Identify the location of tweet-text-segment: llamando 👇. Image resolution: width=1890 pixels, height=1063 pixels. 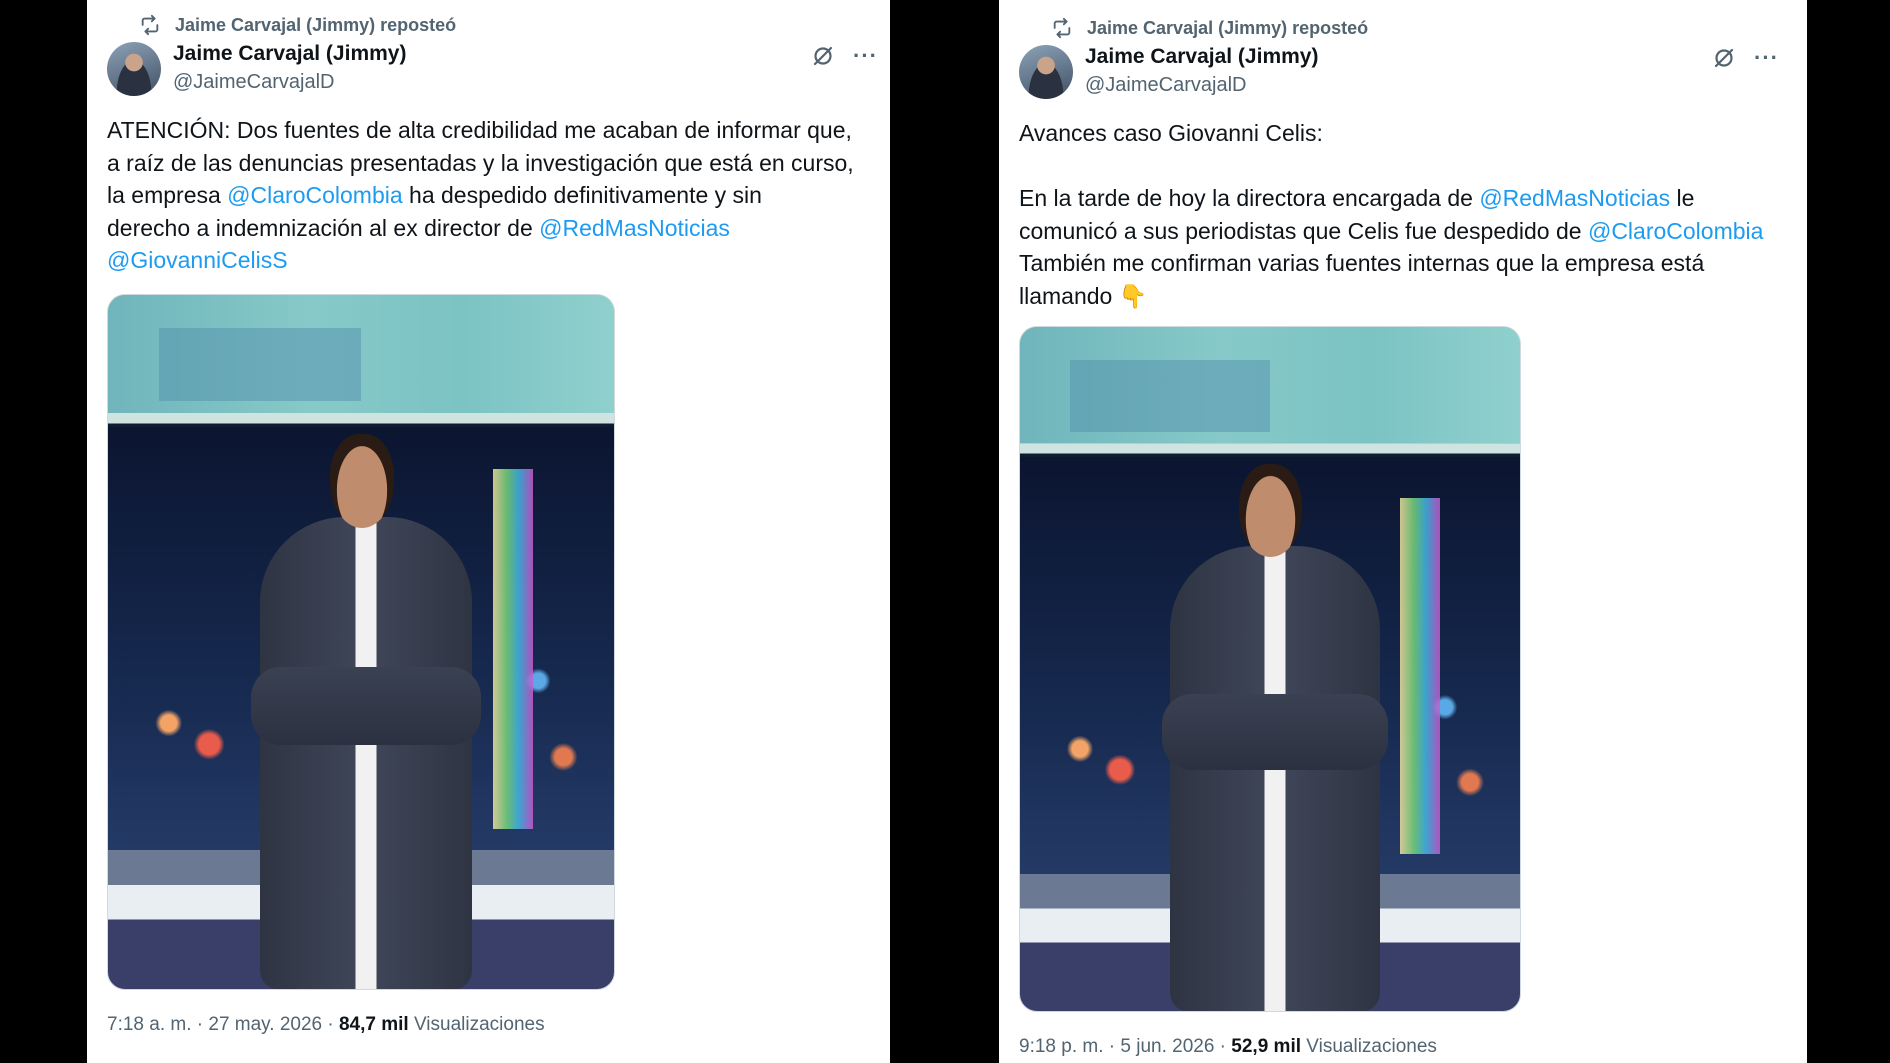
(1083, 295).